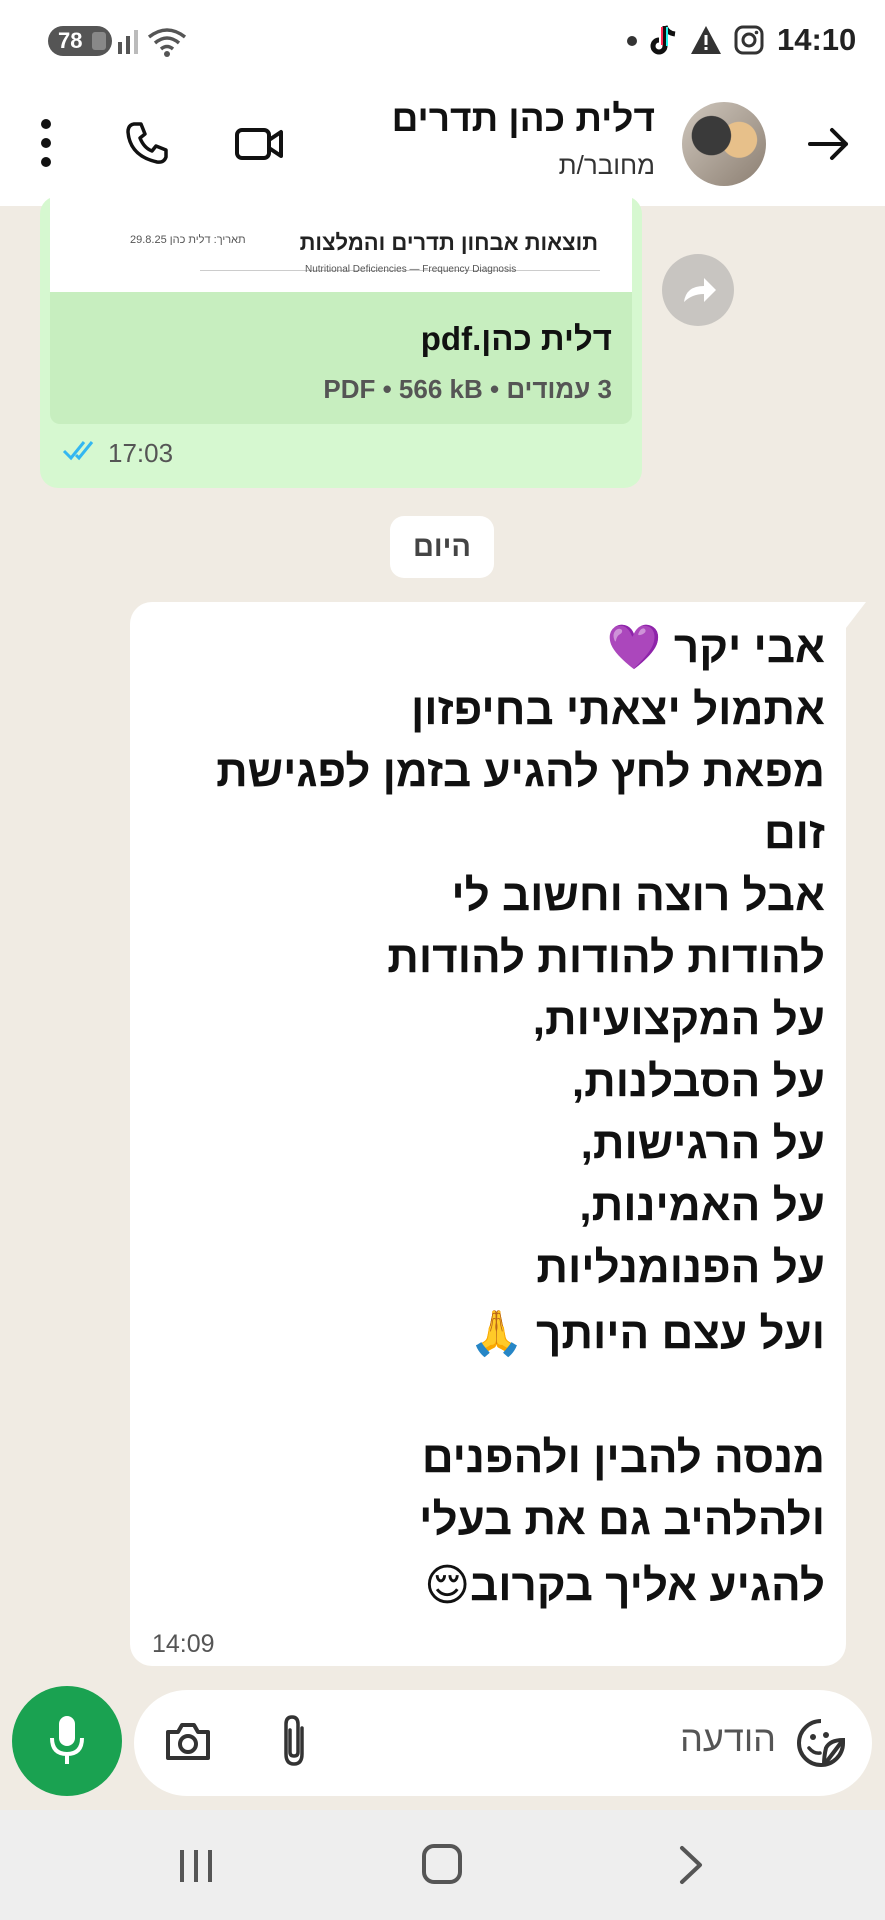  I want to click on message-line: על הפנומנליות, so click(680, 1267).